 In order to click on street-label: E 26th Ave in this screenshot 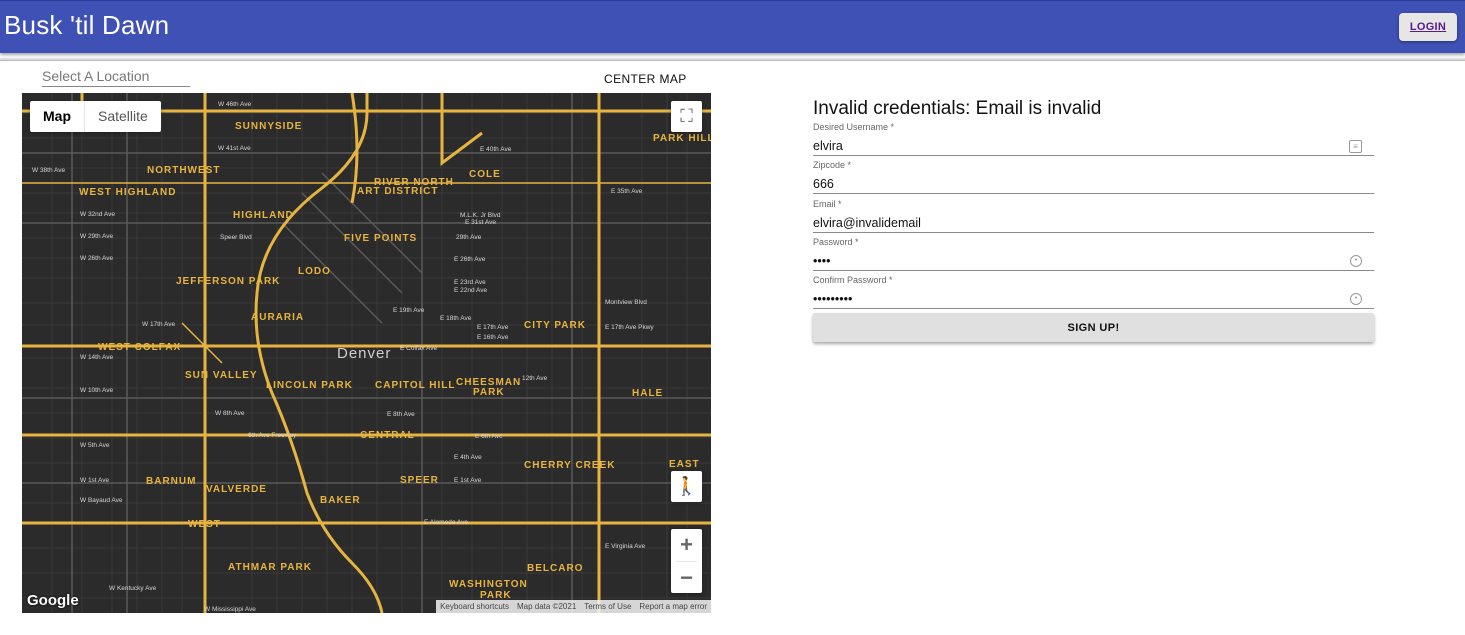, I will do `click(470, 259)`.